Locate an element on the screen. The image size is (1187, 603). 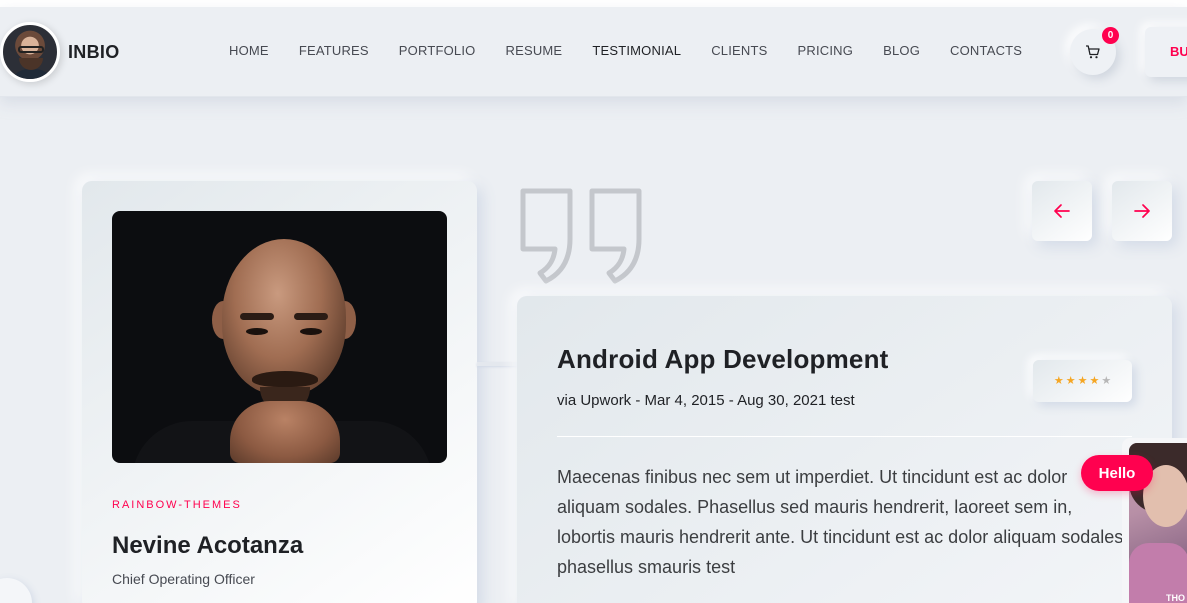
prev-testimonial-button is located at coordinates (1062, 211).